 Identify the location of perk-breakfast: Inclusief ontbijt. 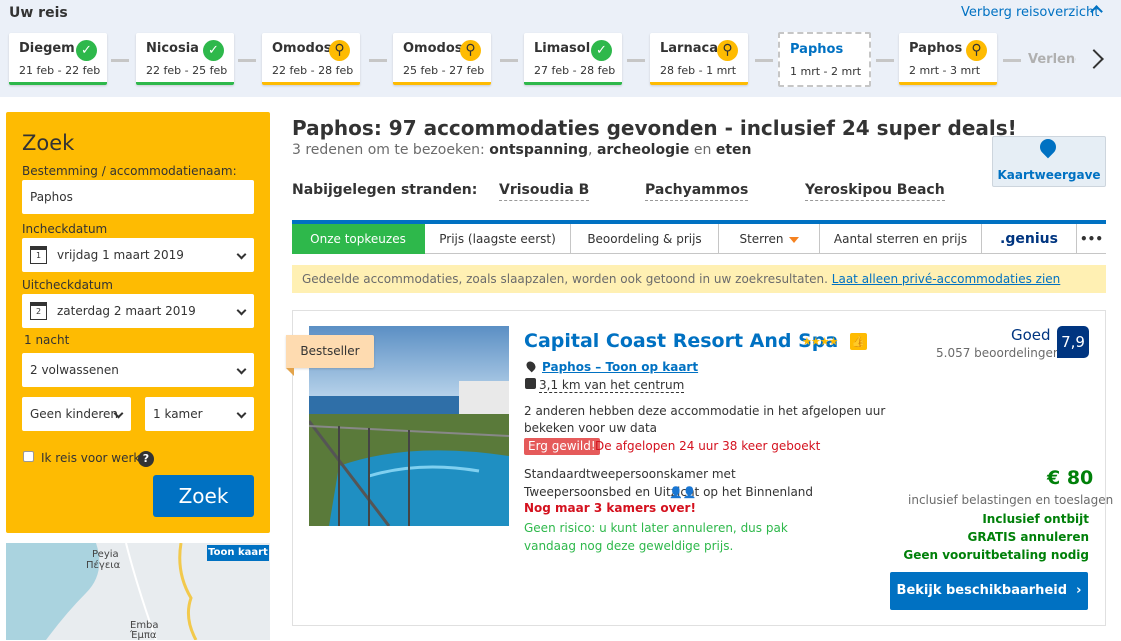
(1035, 519).